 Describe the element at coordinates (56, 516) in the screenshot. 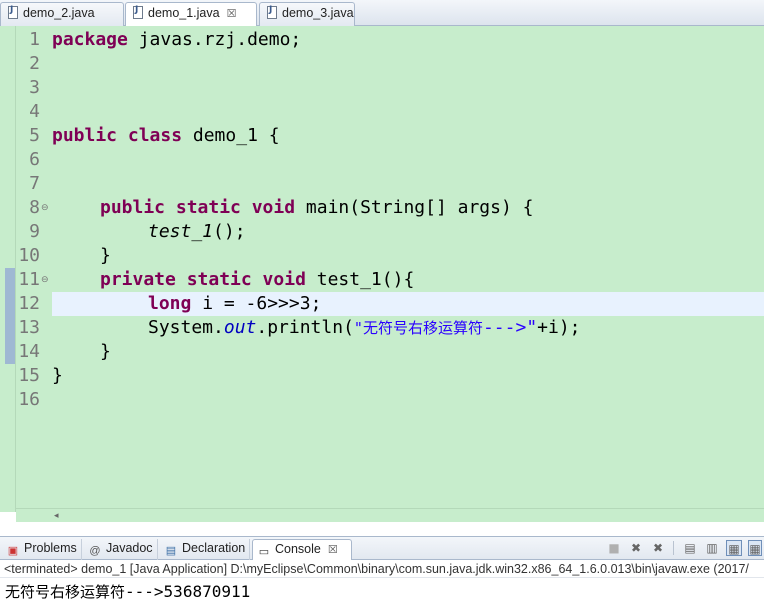

I see `scroll-left-icon: ◂` at that location.